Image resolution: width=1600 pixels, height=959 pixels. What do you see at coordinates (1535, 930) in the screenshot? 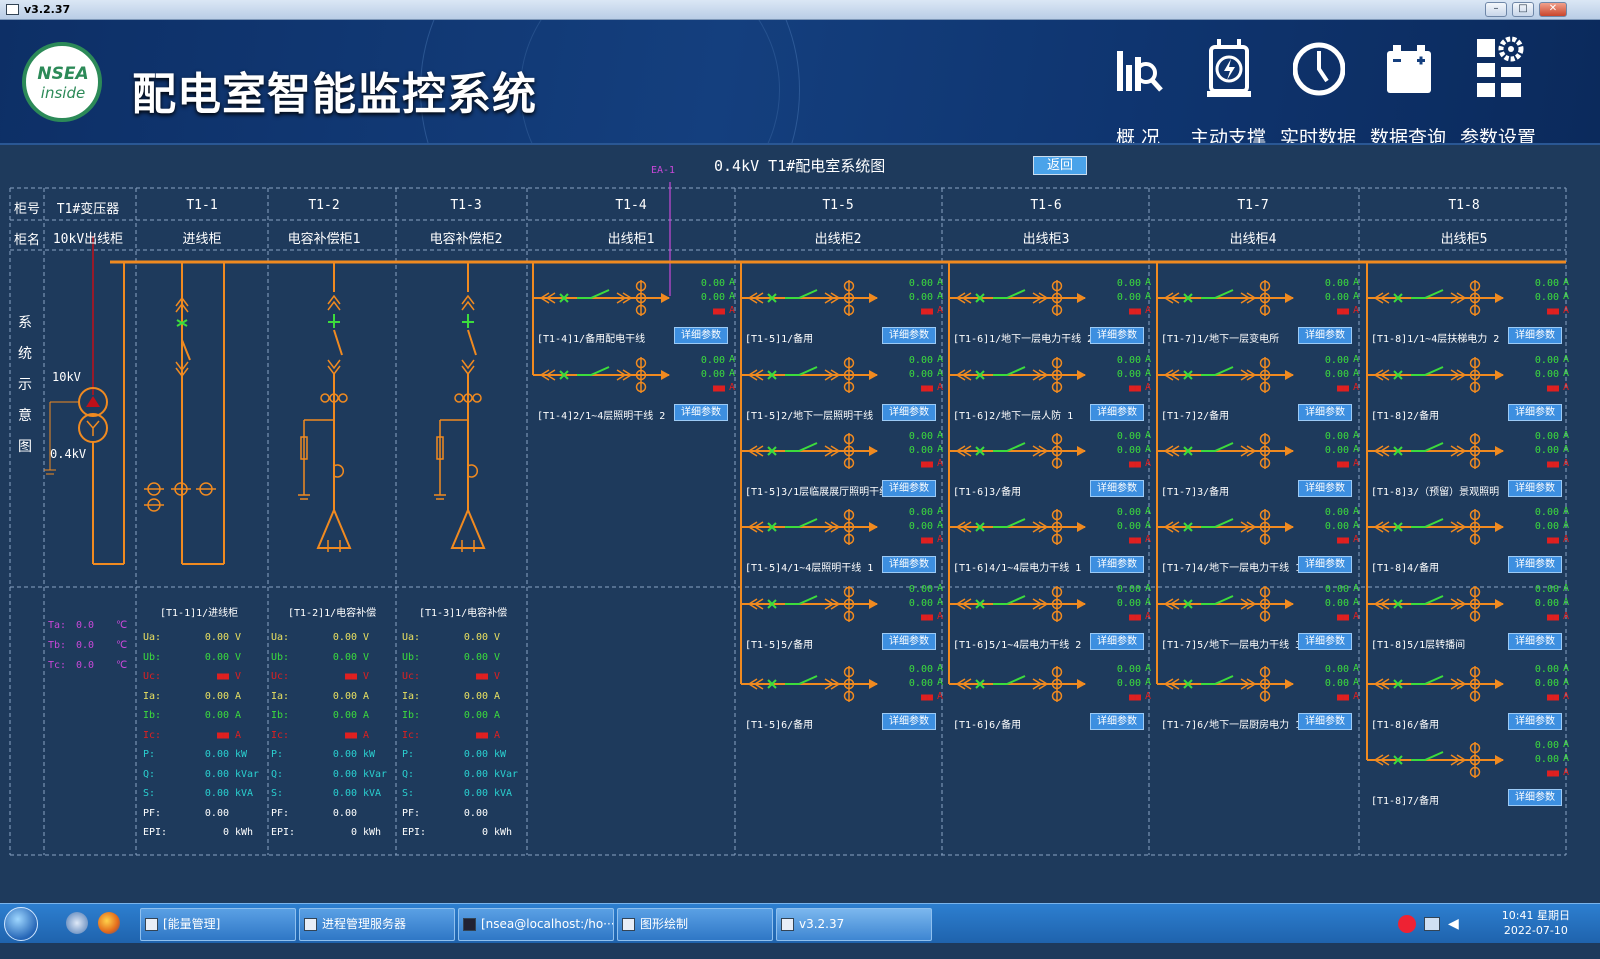
I see `clock-date: 2022-07-10` at bounding box center [1535, 930].